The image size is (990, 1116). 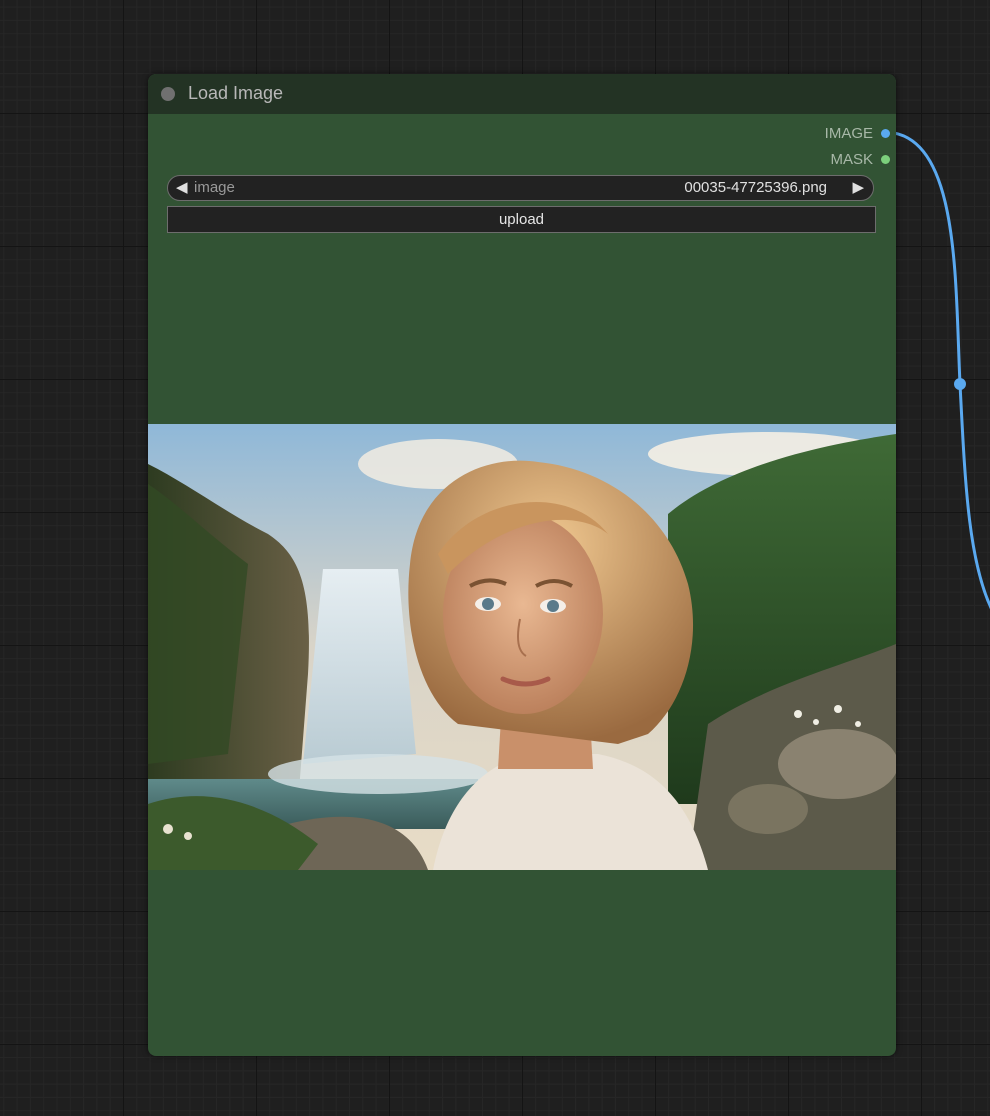 I want to click on combo-label: image, so click(x=214, y=187).